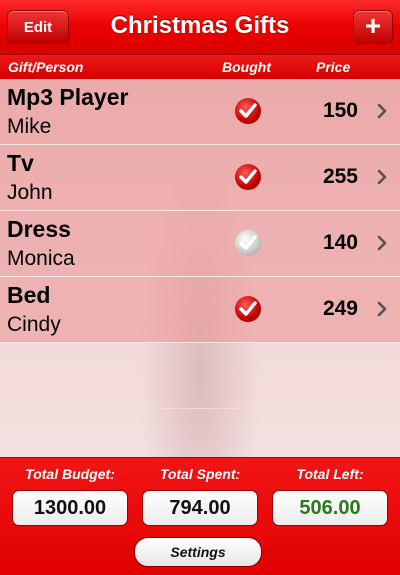  Describe the element at coordinates (333, 67) in the screenshot. I see `column-price: Price` at that location.